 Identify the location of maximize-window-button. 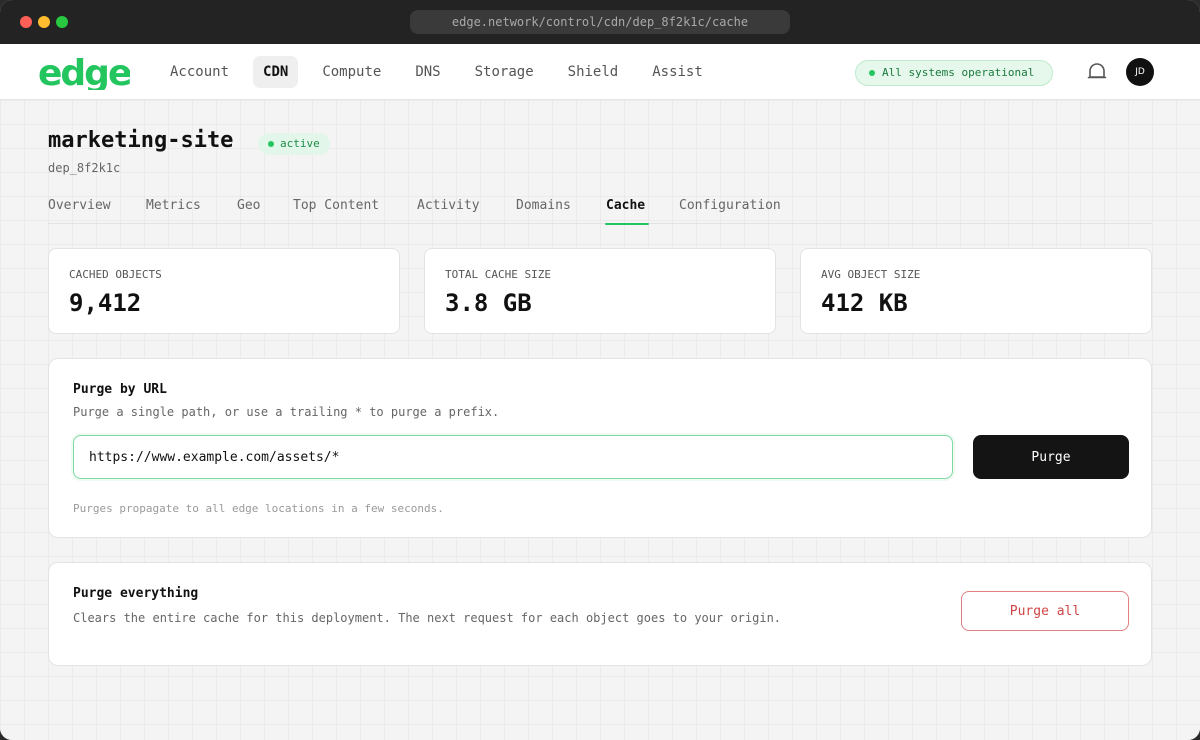
(62, 22).